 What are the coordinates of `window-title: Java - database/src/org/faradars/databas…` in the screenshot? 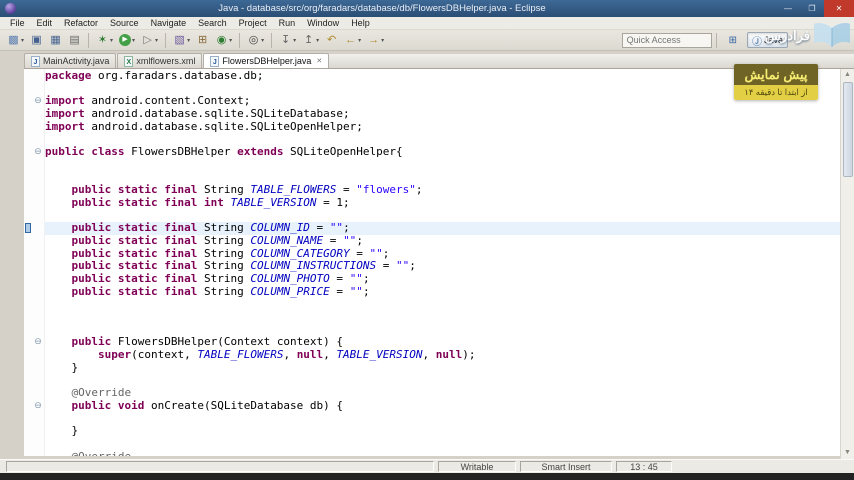 It's located at (382, 8).